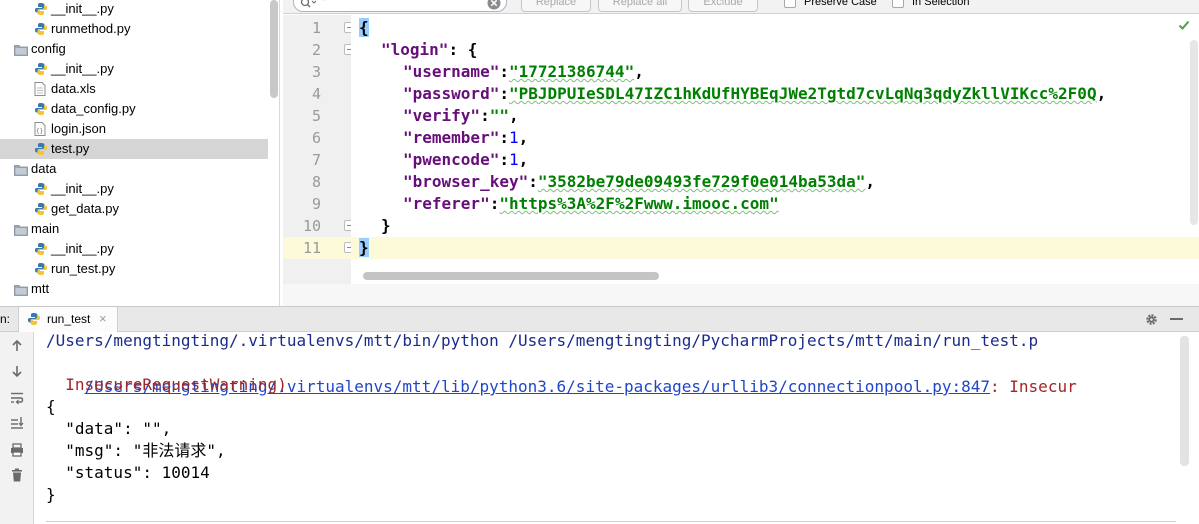  Describe the element at coordinates (639, 203) in the screenshot. I see `json-value: "https%3A%2F%2Fwww.imooc.com"` at that location.